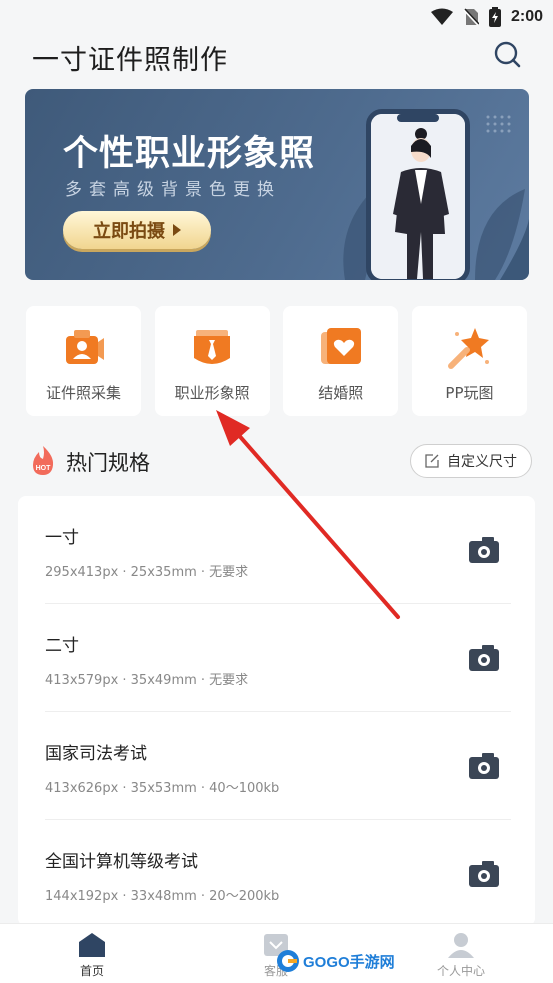 The image size is (553, 983). Describe the element at coordinates (432, 461) in the screenshot. I see `edit-icon` at that location.